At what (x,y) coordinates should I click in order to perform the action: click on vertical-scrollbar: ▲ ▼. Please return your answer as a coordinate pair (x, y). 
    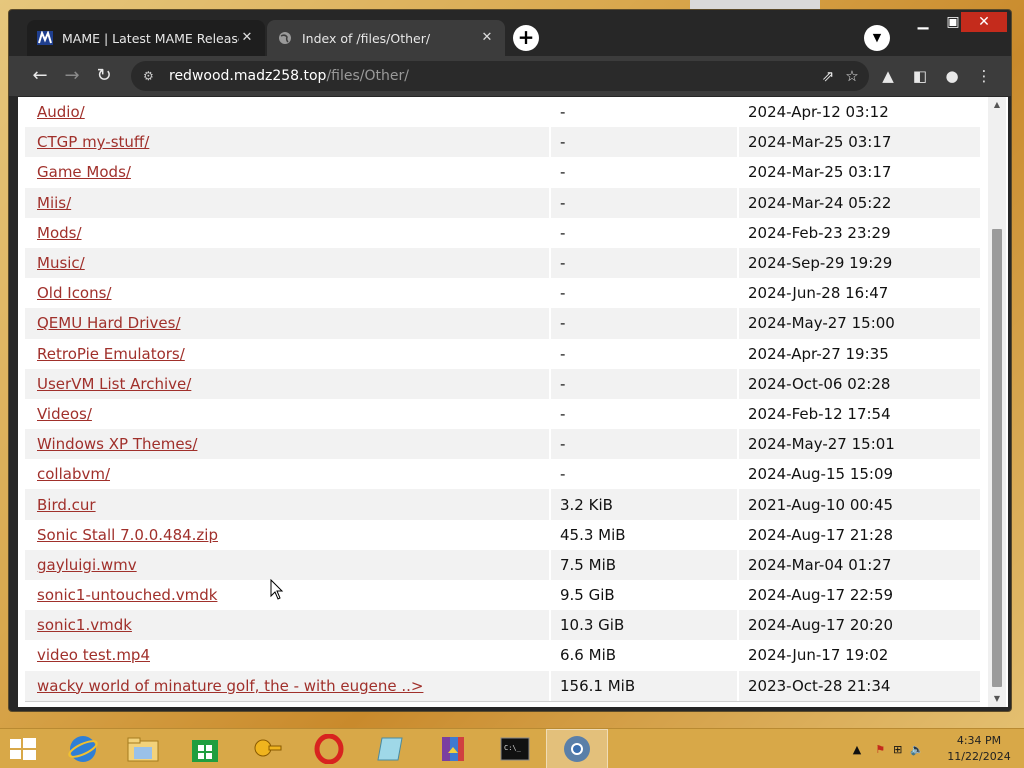
    Looking at the image, I should click on (997, 402).